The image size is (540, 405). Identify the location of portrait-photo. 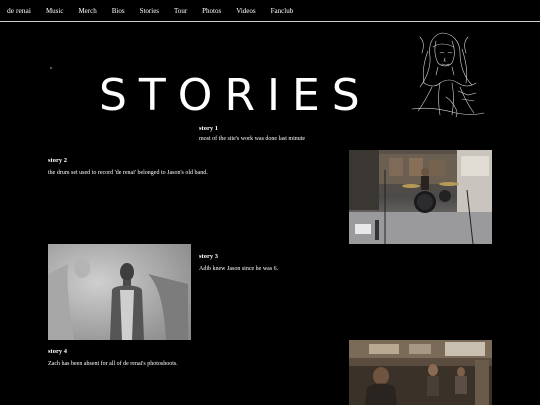
(119, 292).